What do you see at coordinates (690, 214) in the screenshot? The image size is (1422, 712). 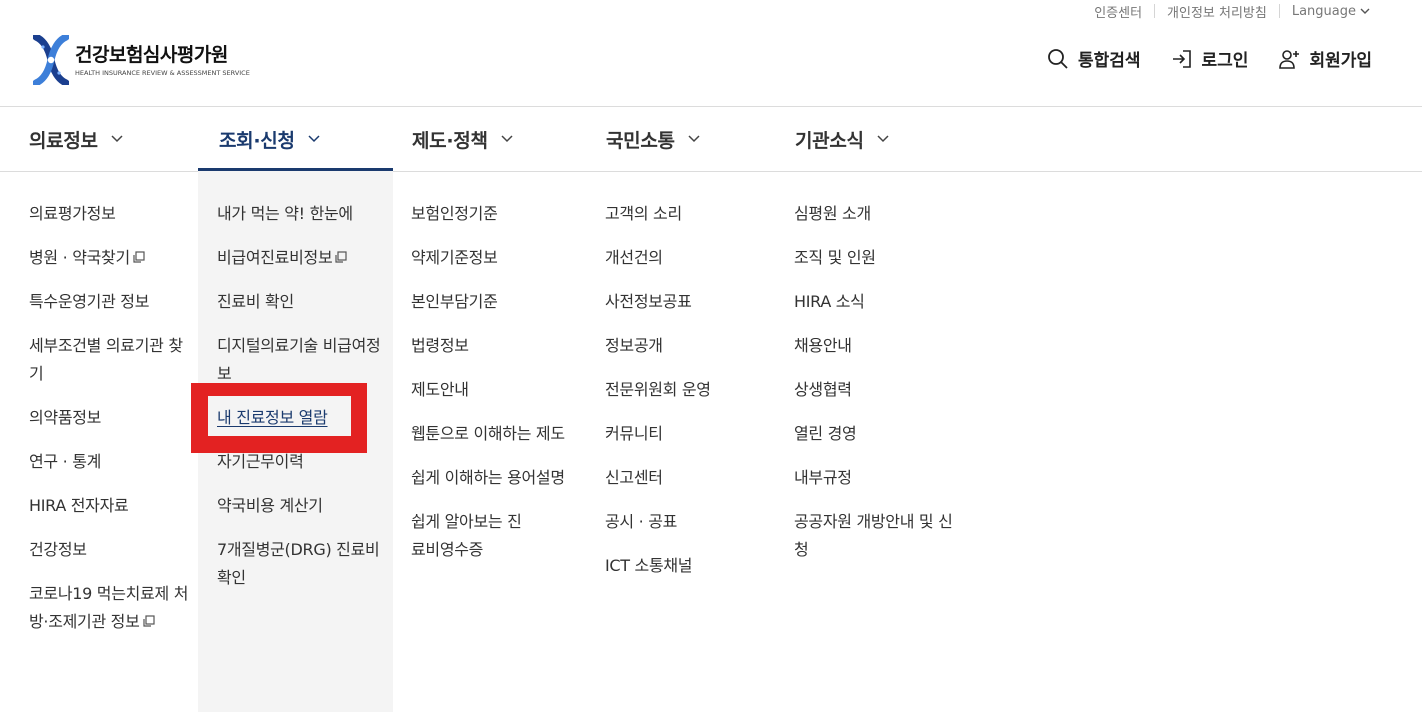 I see `menu-item: 고객의 소리` at bounding box center [690, 214].